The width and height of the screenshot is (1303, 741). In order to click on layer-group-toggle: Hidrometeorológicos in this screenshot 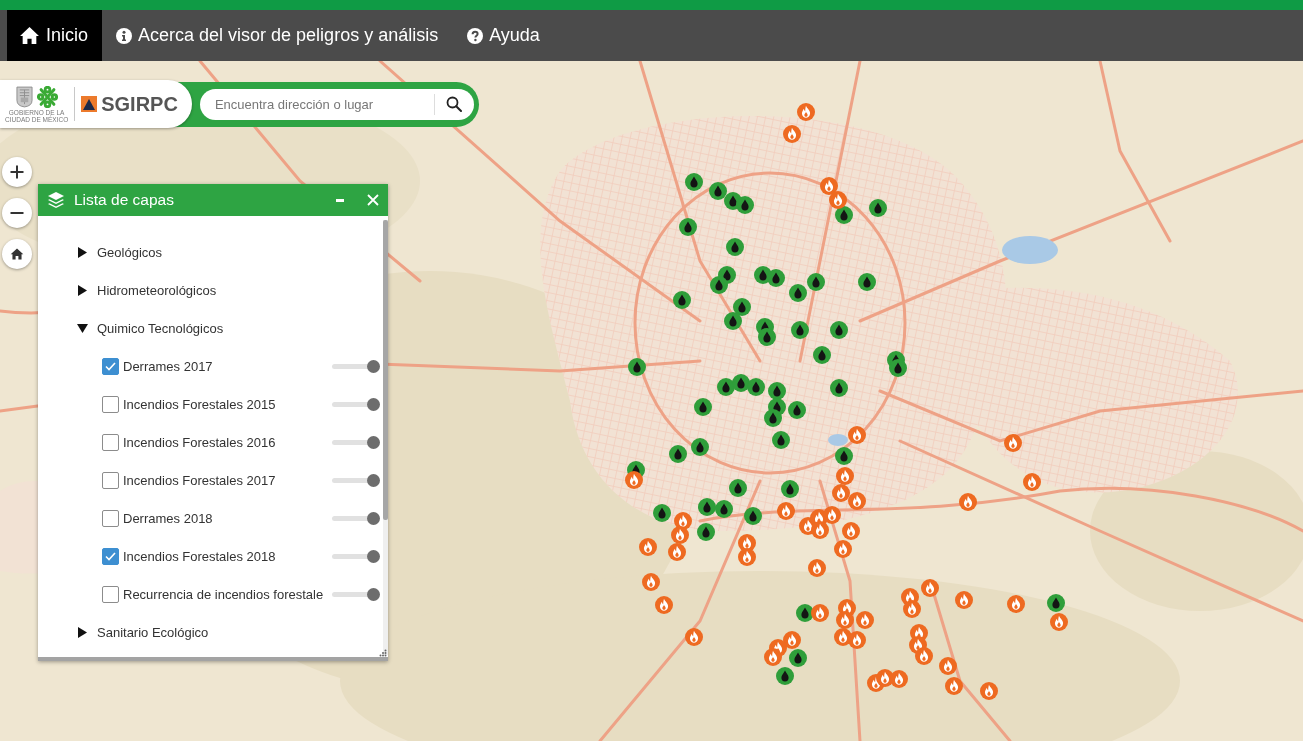, I will do `click(147, 290)`.